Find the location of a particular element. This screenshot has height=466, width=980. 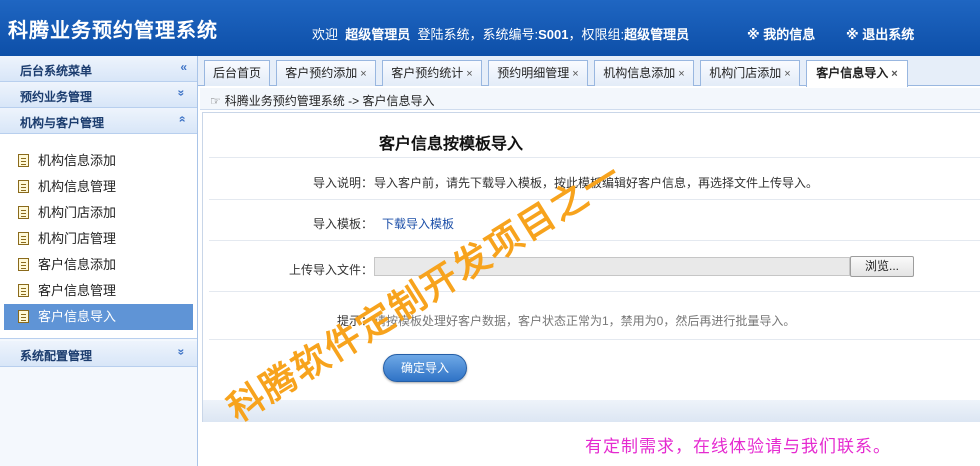

sidebar-section-label: 预约业务管理 is located at coordinates (56, 97).